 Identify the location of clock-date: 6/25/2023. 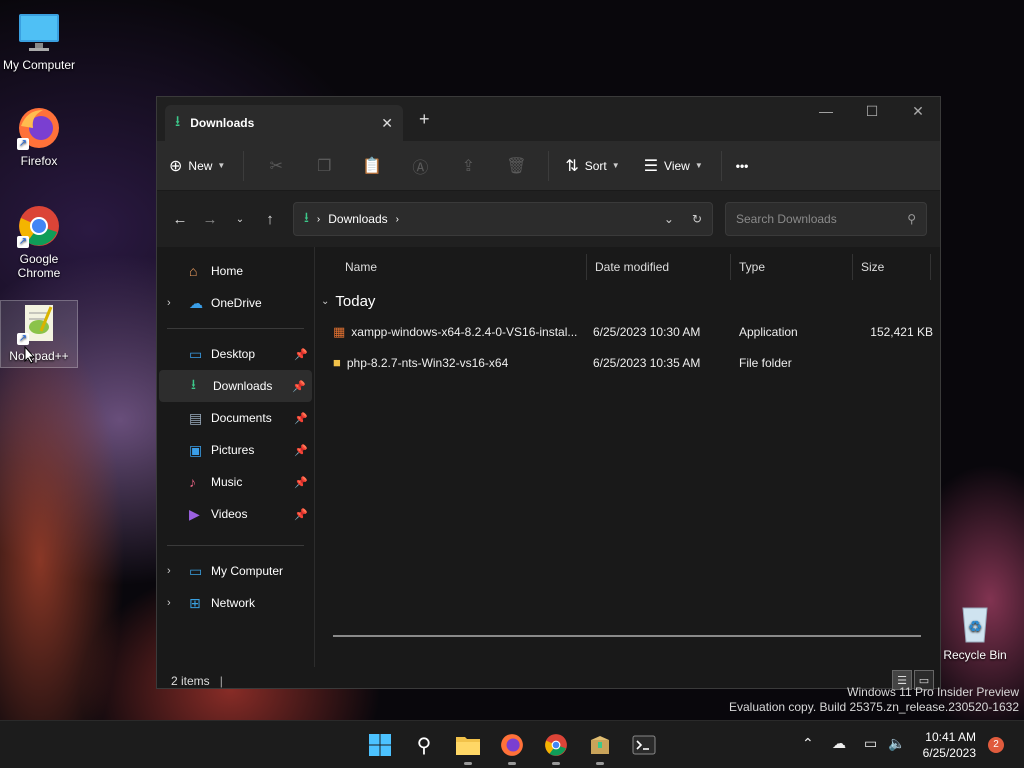
(949, 753).